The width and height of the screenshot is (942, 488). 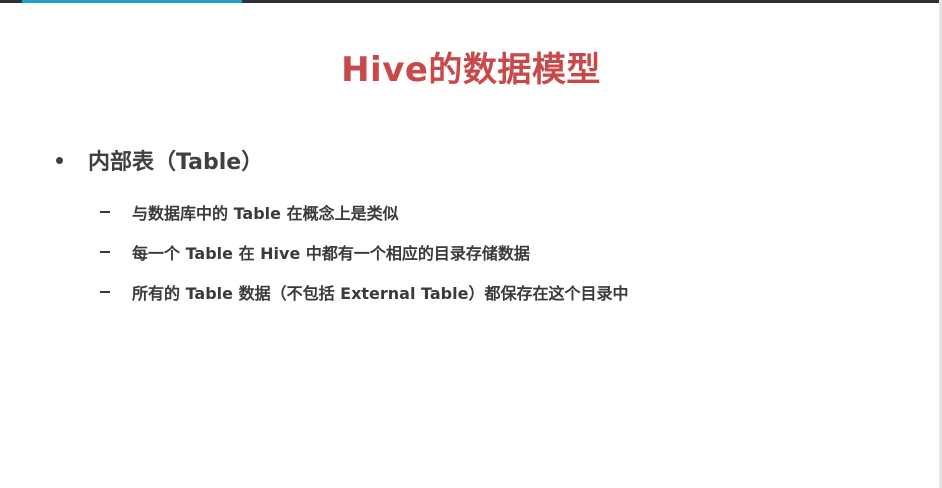 What do you see at coordinates (265, 213) in the screenshot?
I see `sub-bullet-text: 与数据库中的 Table 在概念上是类似` at bounding box center [265, 213].